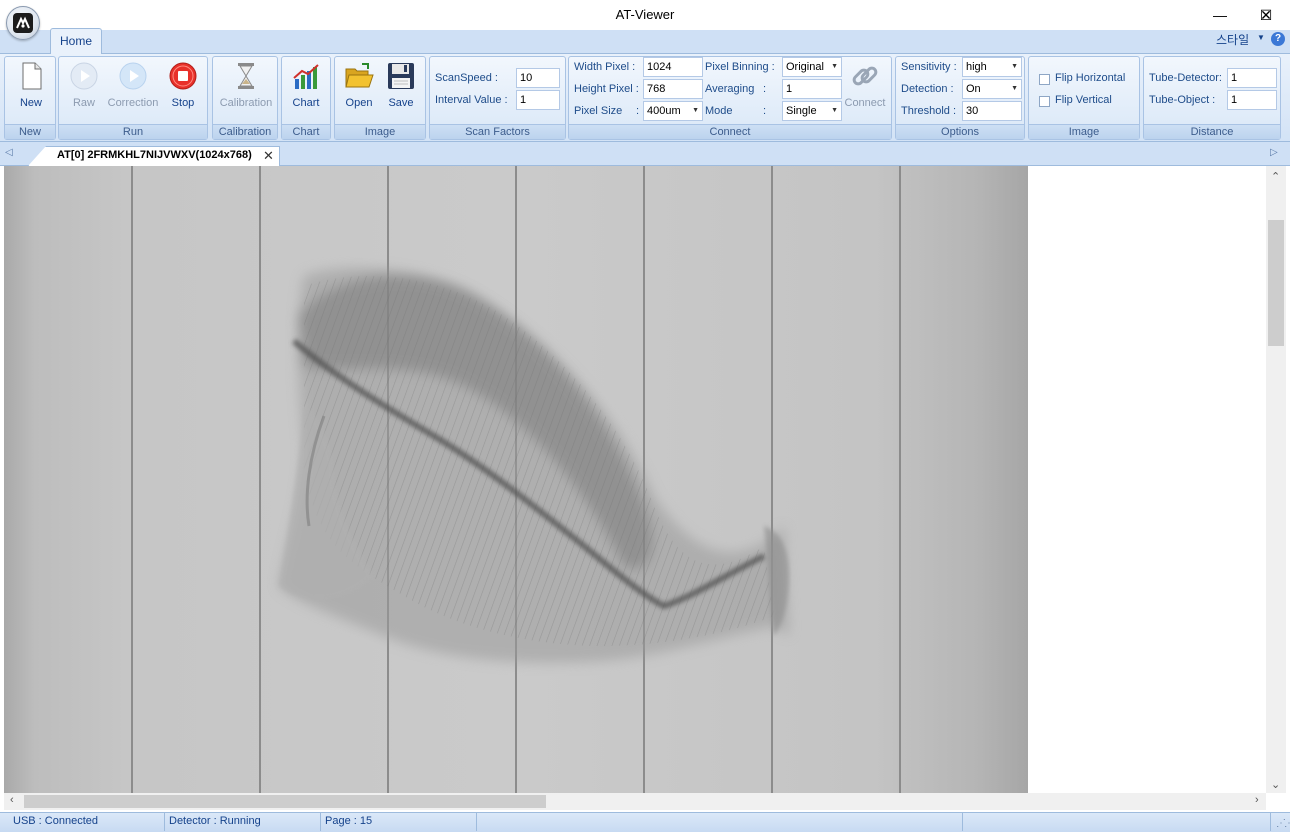 Image resolution: width=1290 pixels, height=832 pixels. What do you see at coordinates (801, 111) in the screenshot?
I see `mode-value: Single` at bounding box center [801, 111].